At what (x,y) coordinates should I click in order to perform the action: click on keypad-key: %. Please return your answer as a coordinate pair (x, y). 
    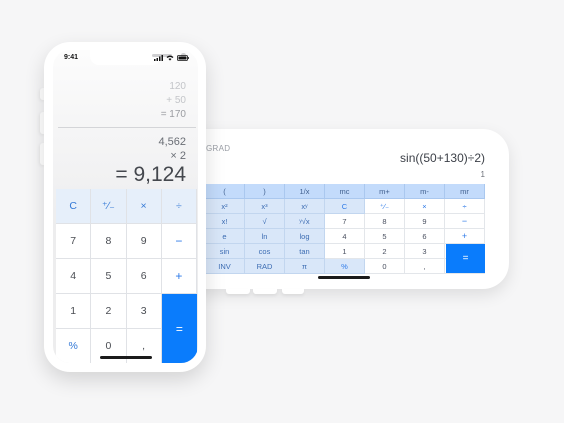
    Looking at the image, I should click on (74, 346).